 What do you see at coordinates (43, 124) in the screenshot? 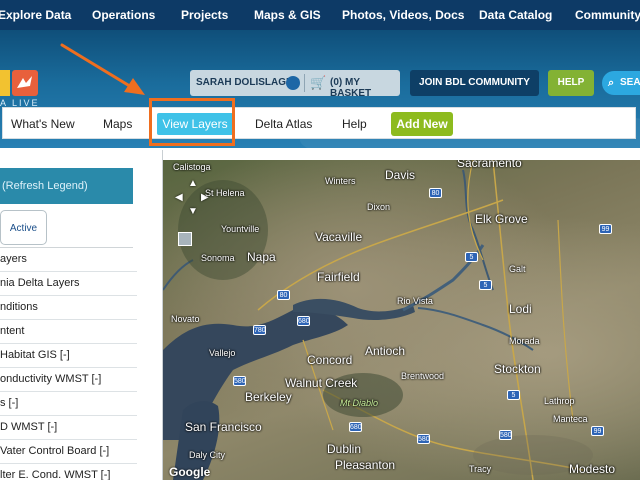
I see `tab-whats-new: What's New` at bounding box center [43, 124].